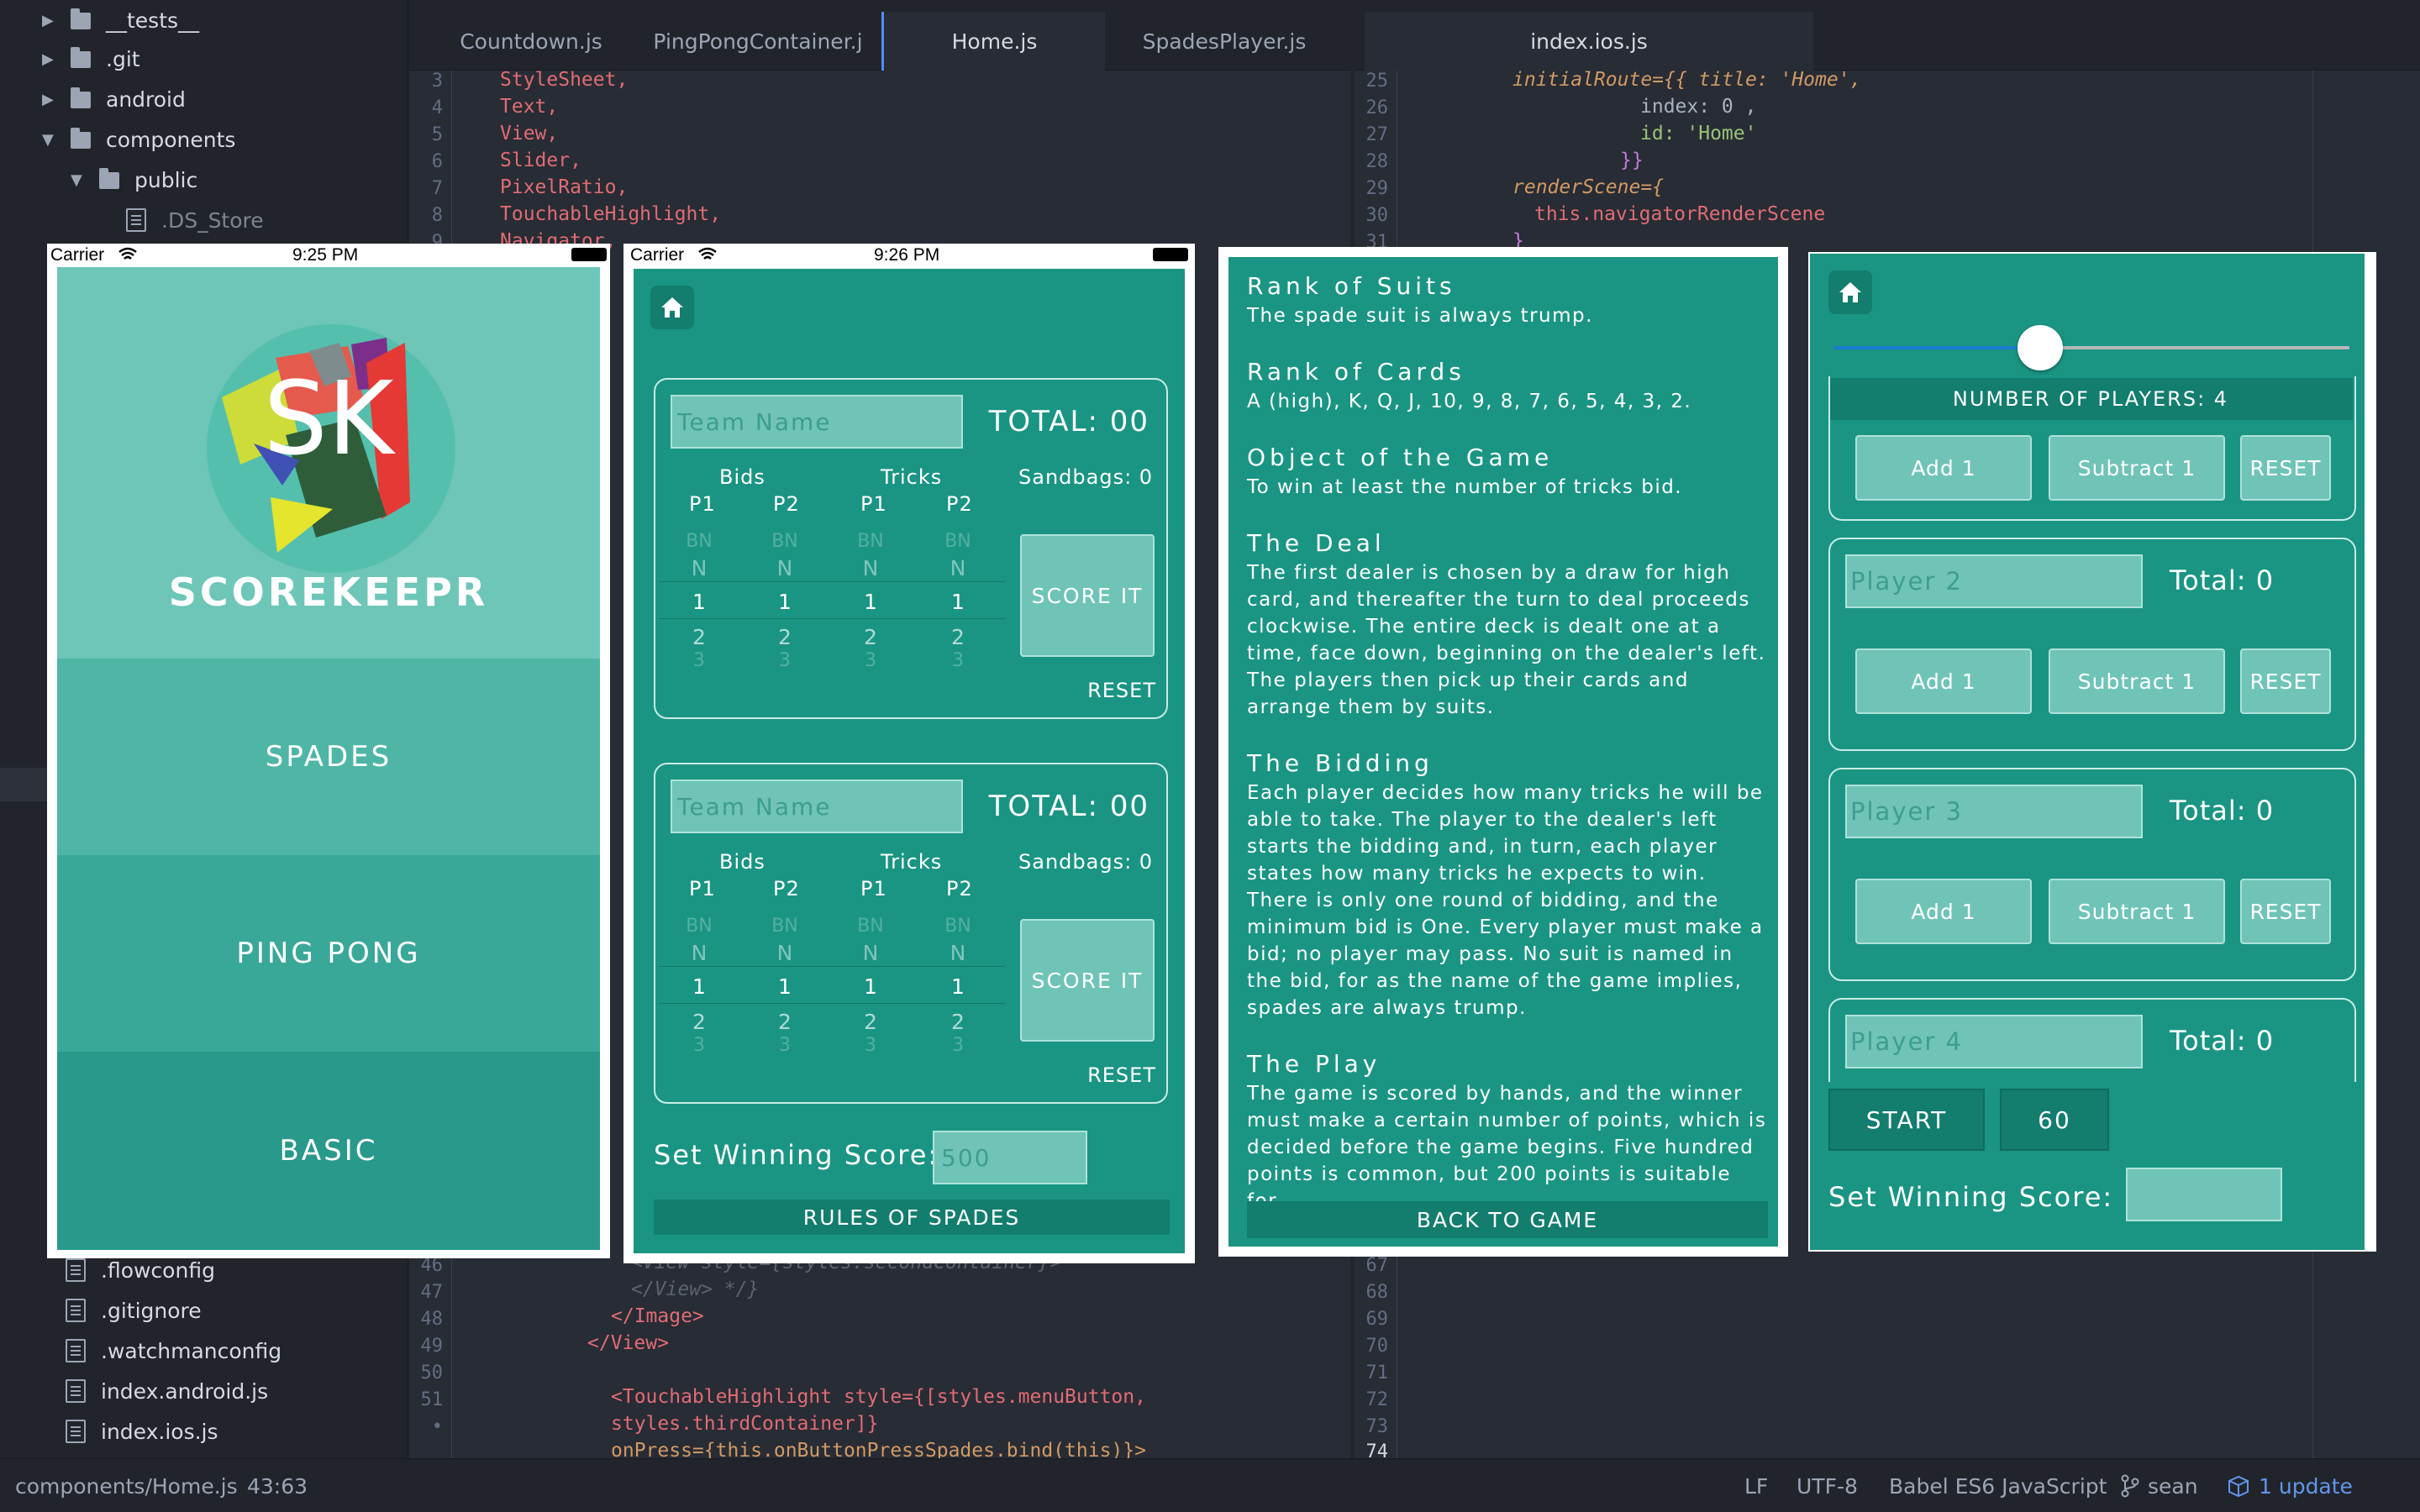  Describe the element at coordinates (564, 80) in the screenshot. I see `code-line: StyleSheet,` at that location.